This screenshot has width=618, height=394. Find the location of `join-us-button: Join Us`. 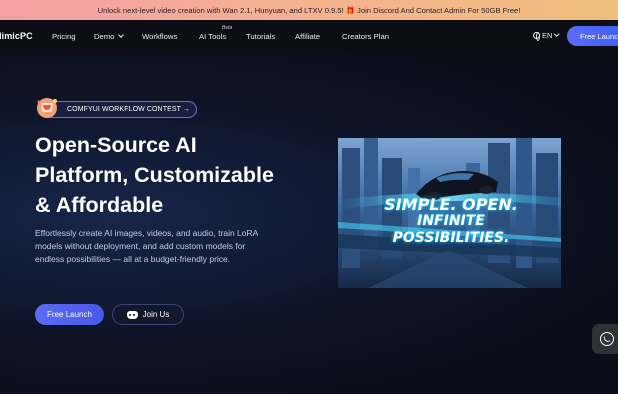

join-us-button: Join Us is located at coordinates (148, 314).